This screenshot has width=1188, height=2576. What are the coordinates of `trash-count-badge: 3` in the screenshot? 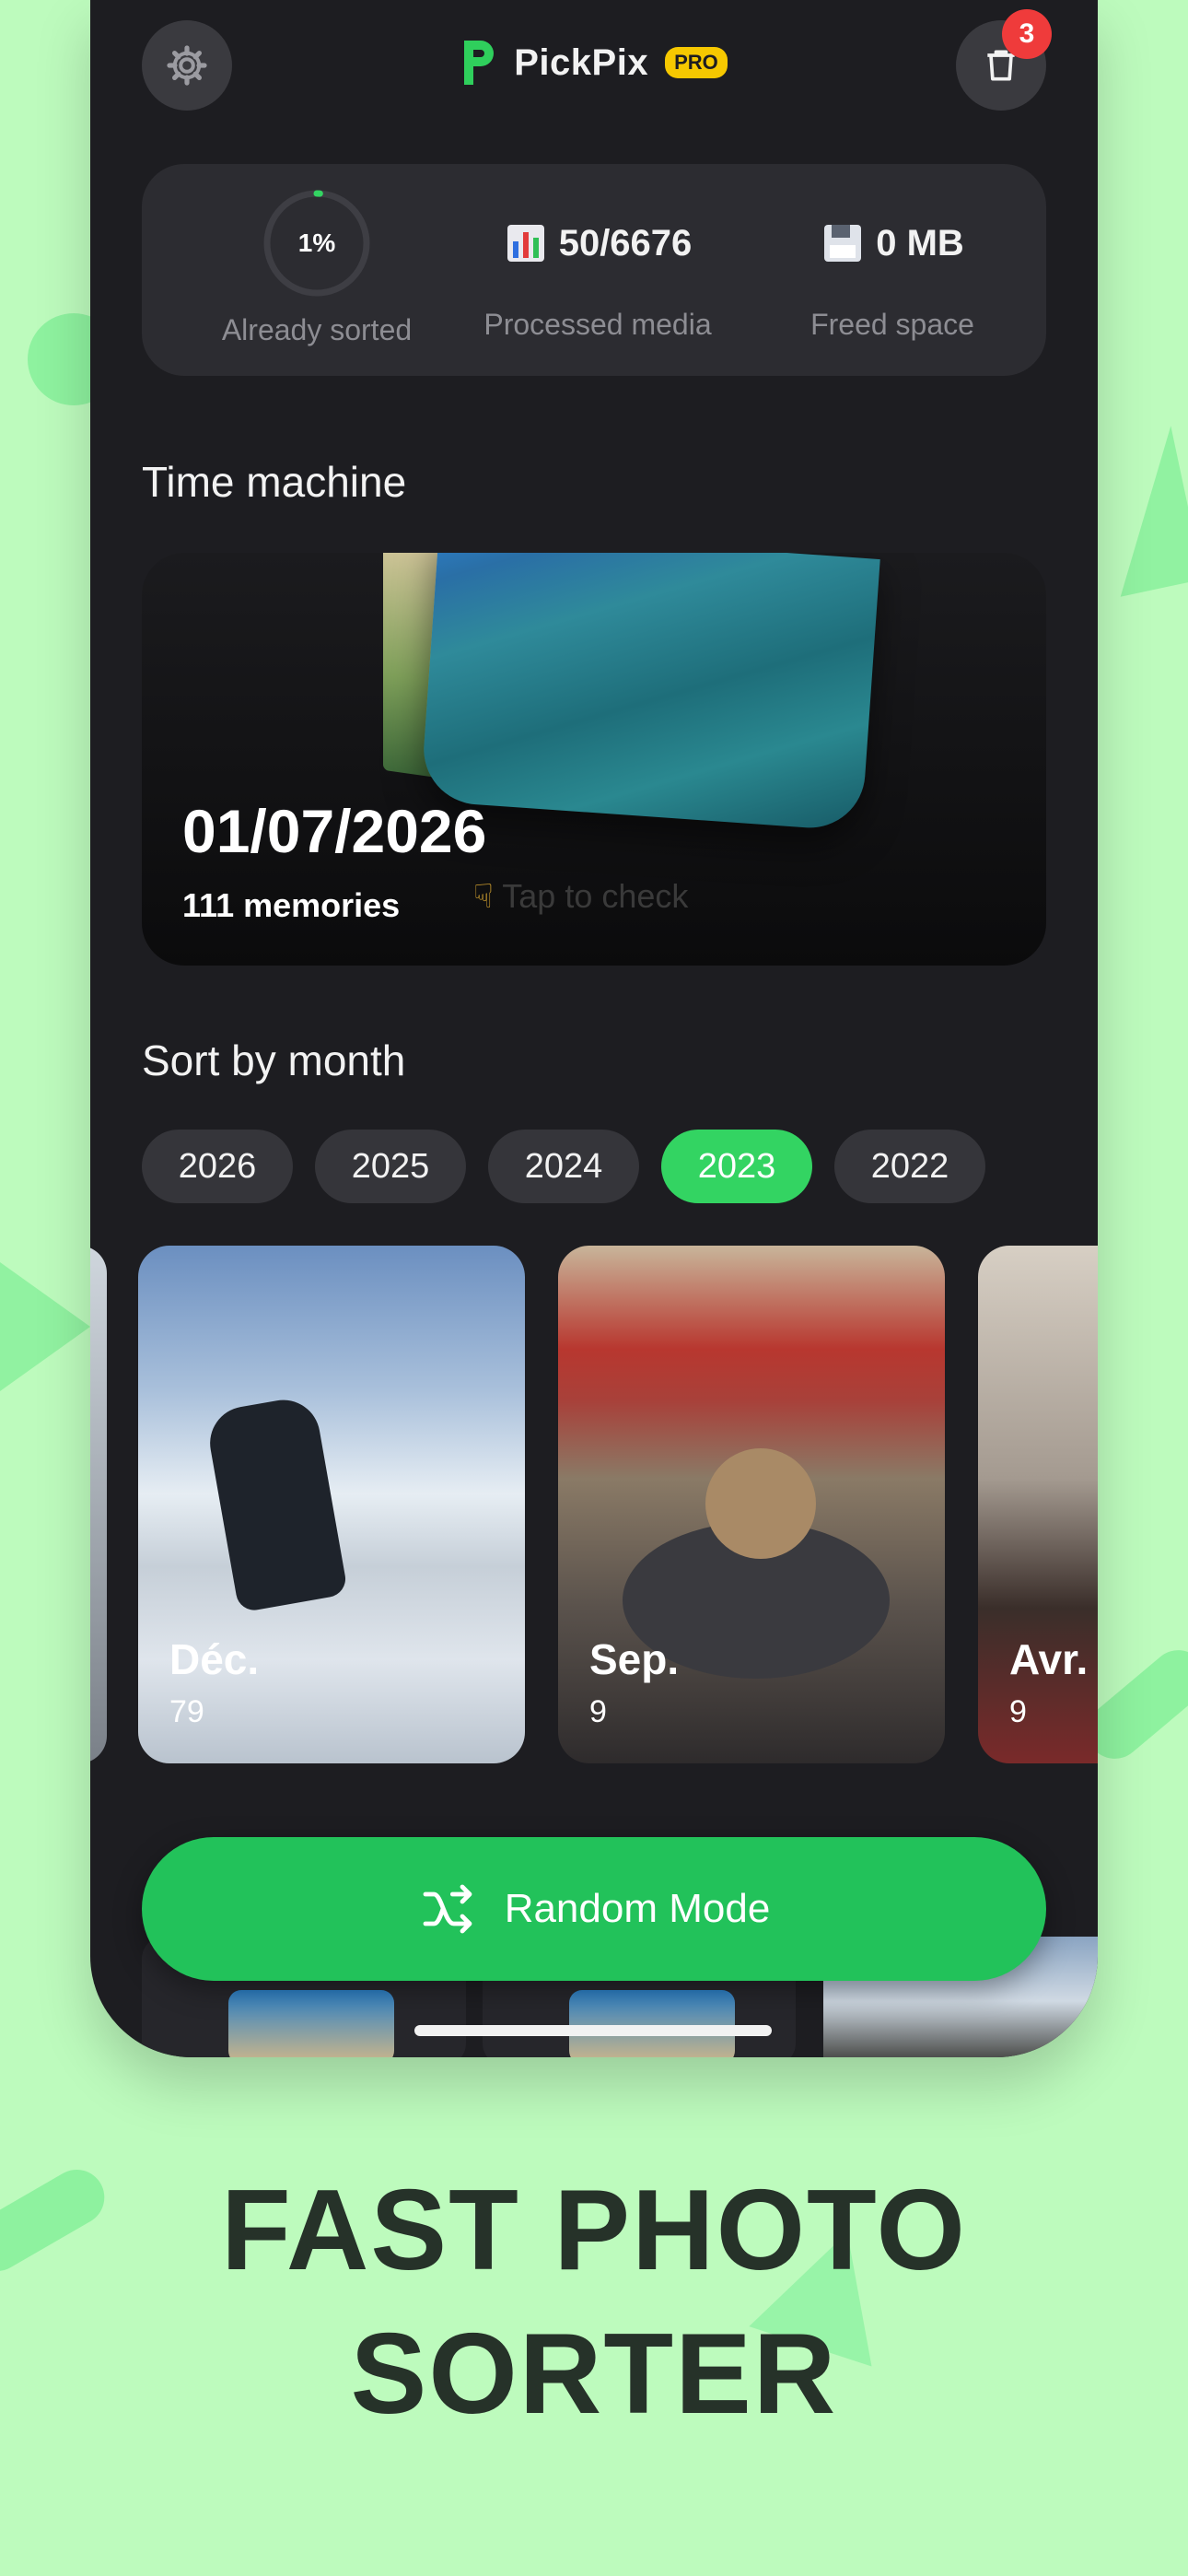 It's located at (1027, 34).